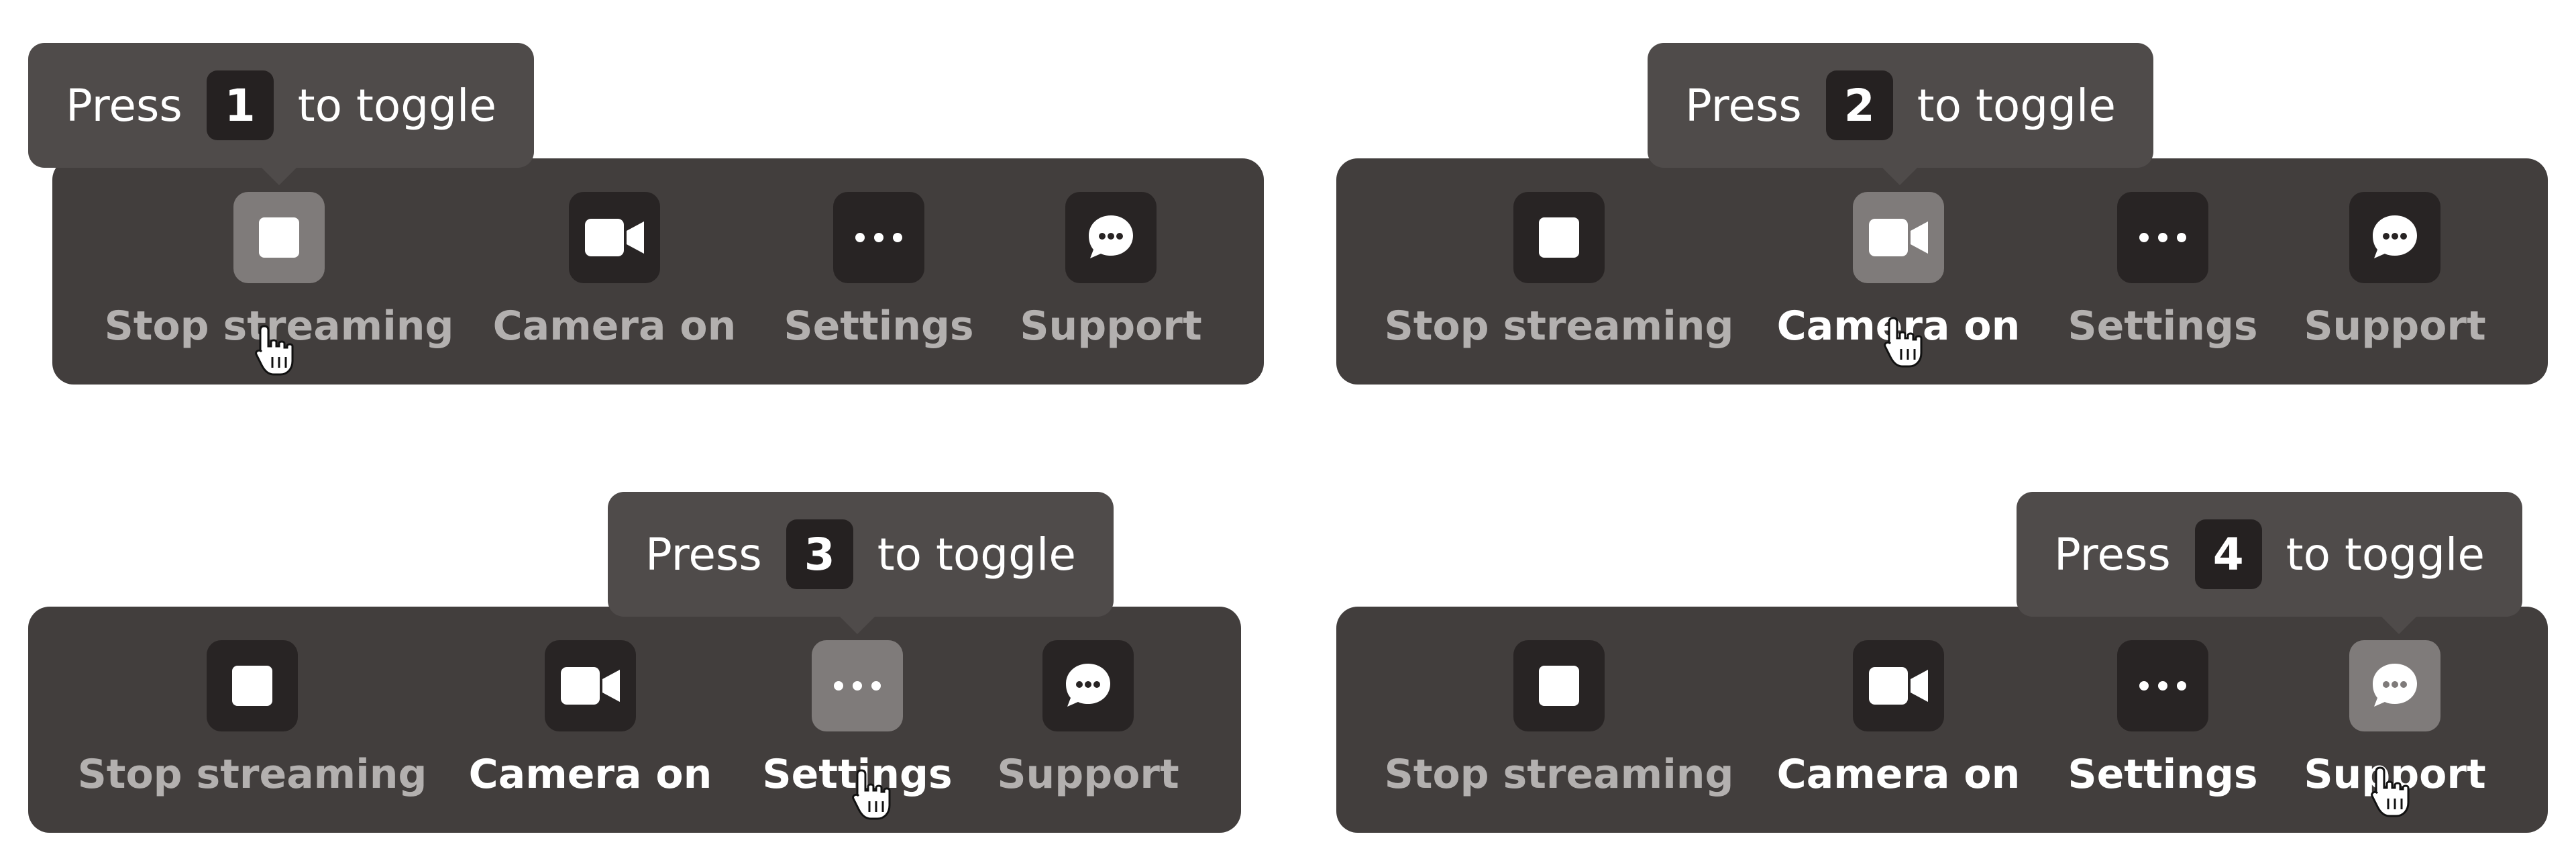 The image size is (2576, 867). What do you see at coordinates (1859, 105) in the screenshot?
I see `shortcut-key: 2` at bounding box center [1859, 105].